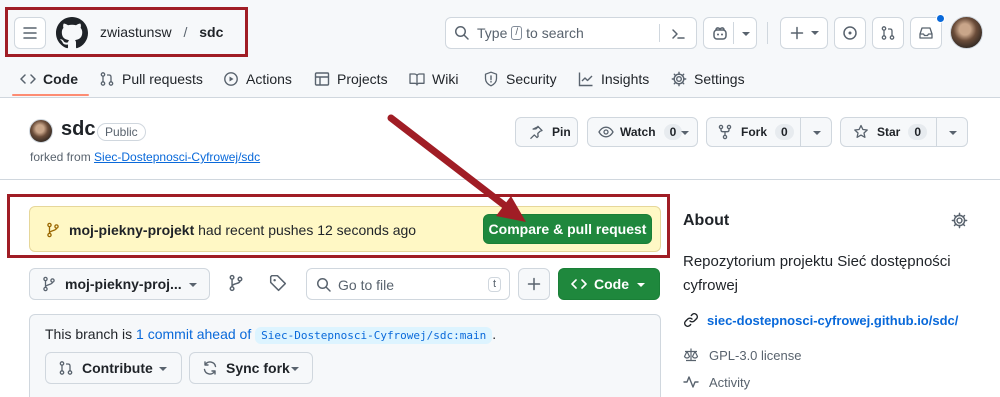 The image size is (1000, 397). I want to click on about-license: GPL-3.0 license, so click(742, 355).